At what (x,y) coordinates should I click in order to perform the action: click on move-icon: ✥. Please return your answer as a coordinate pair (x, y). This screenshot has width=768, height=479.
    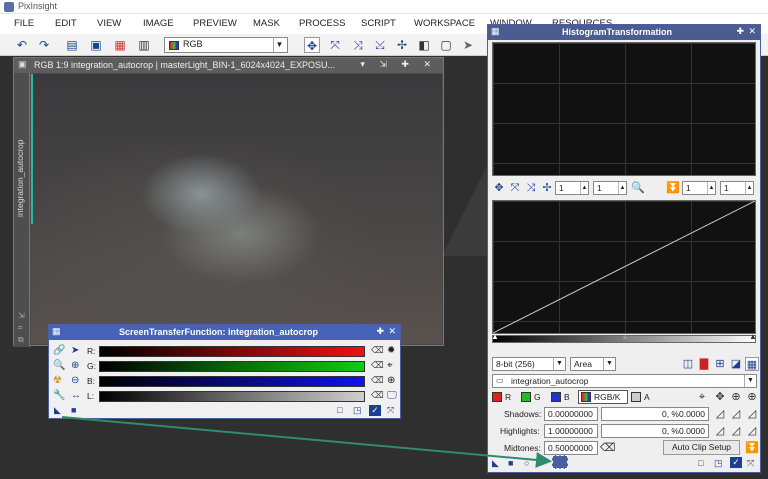
    Looking at the image, I should click on (499, 188).